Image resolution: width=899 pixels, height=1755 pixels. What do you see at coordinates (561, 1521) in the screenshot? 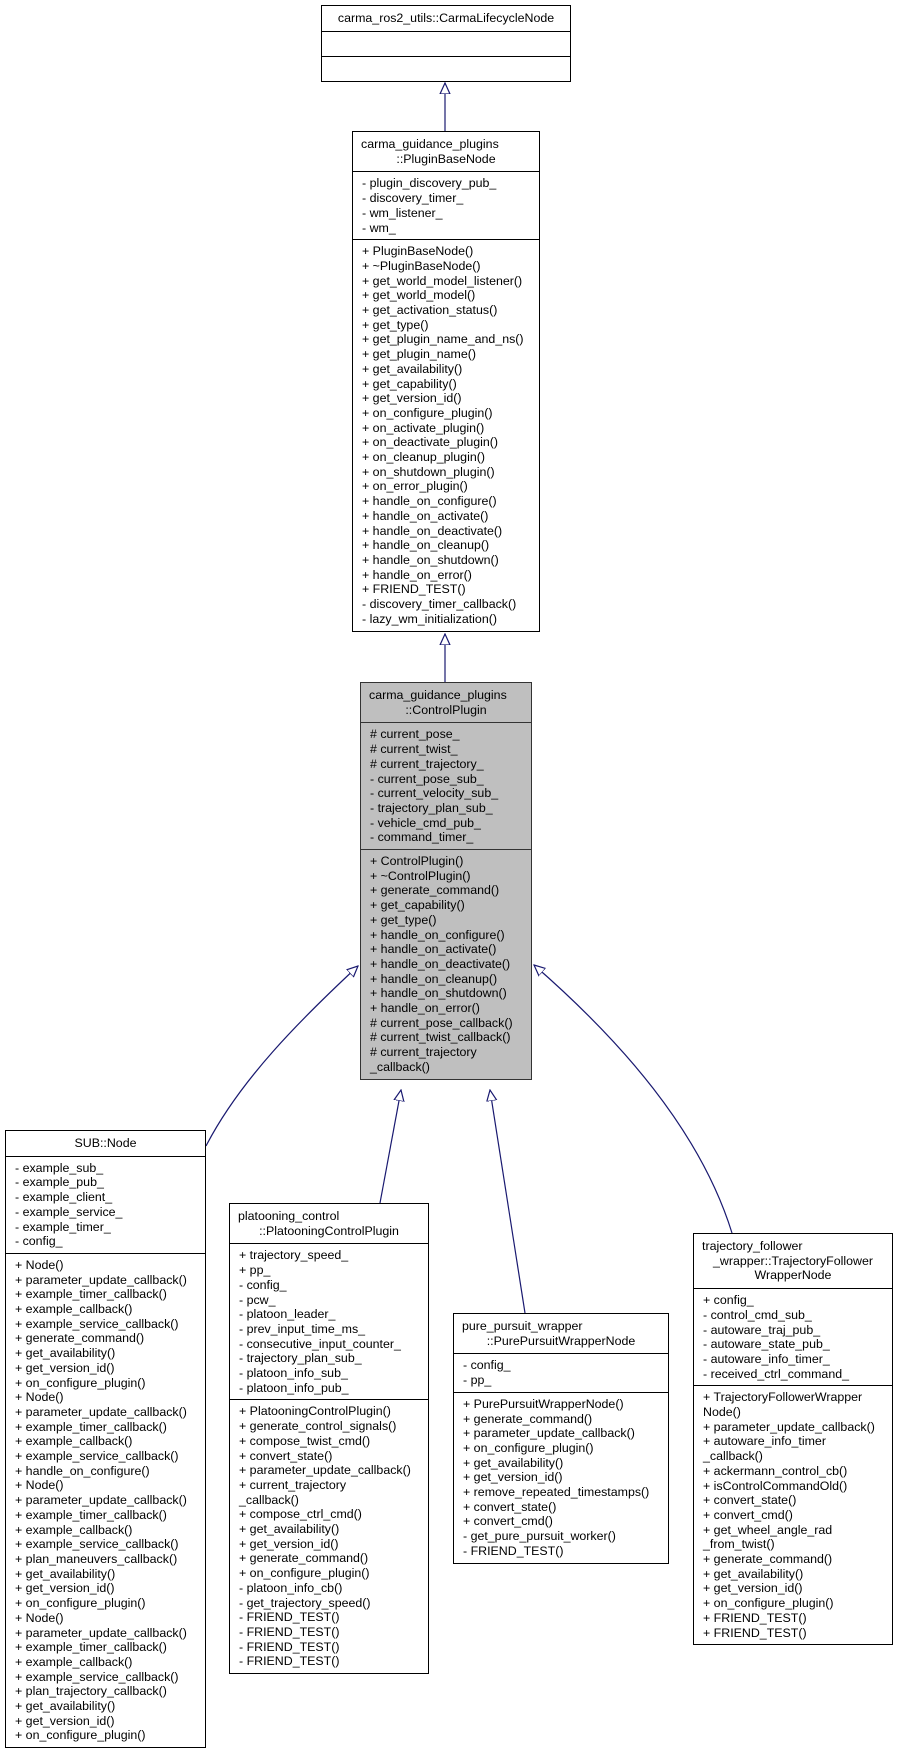
I see `method: + convert_cmd()` at bounding box center [561, 1521].